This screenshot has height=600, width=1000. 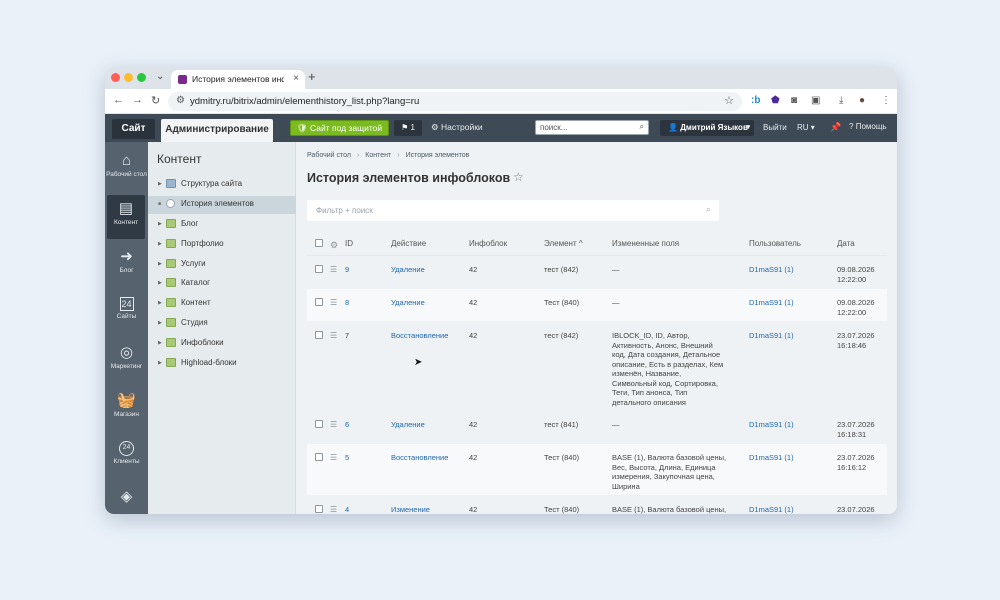 What do you see at coordinates (222, 245) in the screenshot?
I see `tree-item-portfolio: ▶ Портфолио` at bounding box center [222, 245].